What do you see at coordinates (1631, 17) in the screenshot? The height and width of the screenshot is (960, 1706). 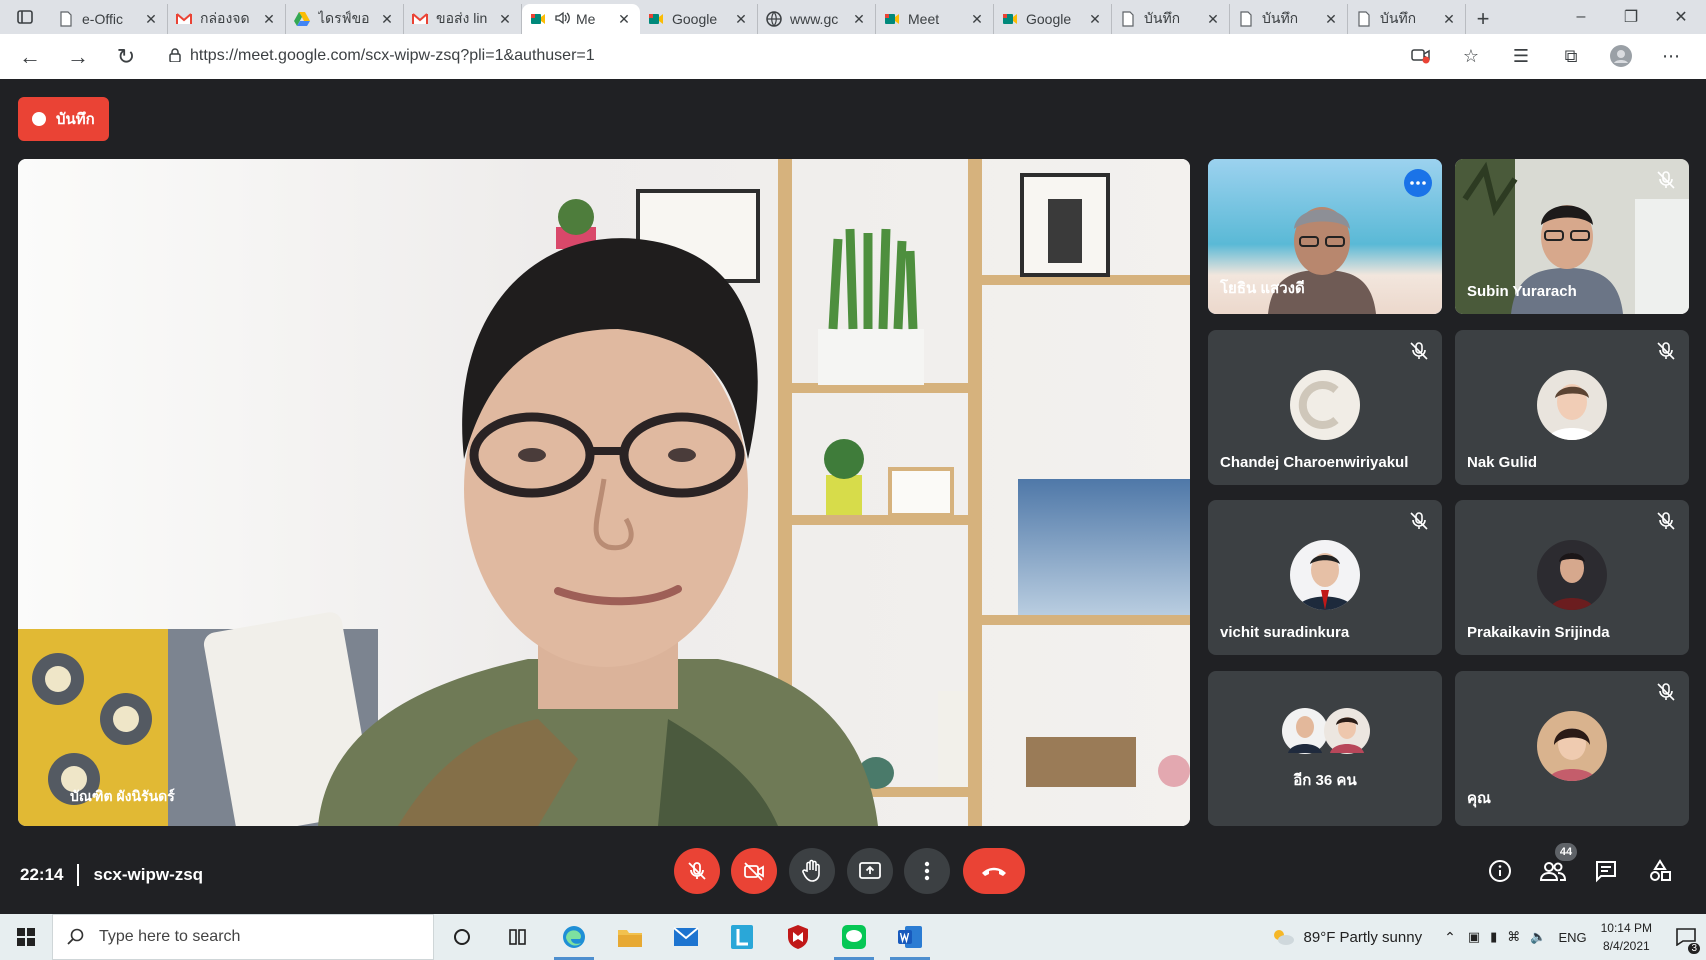 I see `restore-icon: ❐` at bounding box center [1631, 17].